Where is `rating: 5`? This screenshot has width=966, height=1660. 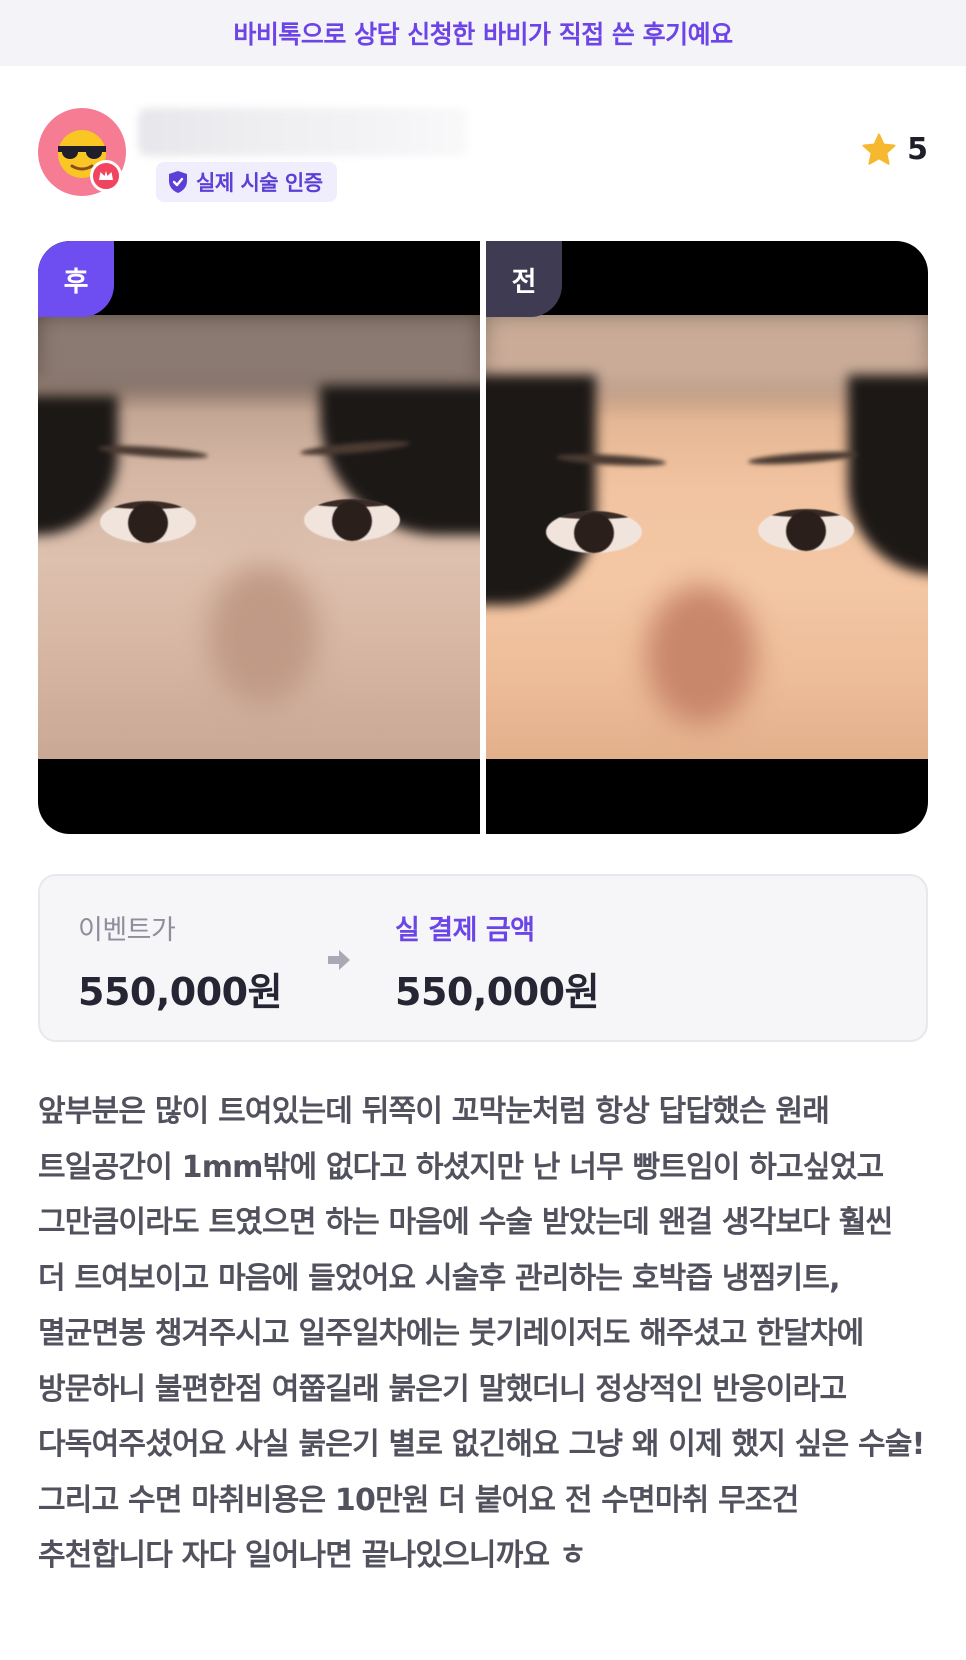 rating: 5 is located at coordinates (894, 149).